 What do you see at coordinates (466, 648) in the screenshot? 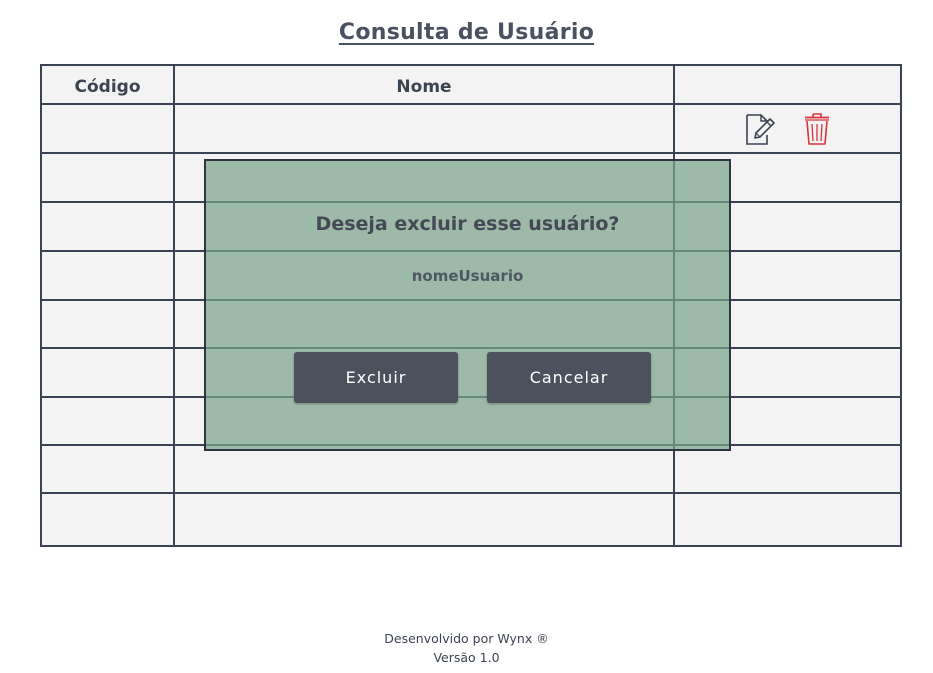
I see `footer: Desenvolvido por Wynx ® Versão 1.0` at bounding box center [466, 648].